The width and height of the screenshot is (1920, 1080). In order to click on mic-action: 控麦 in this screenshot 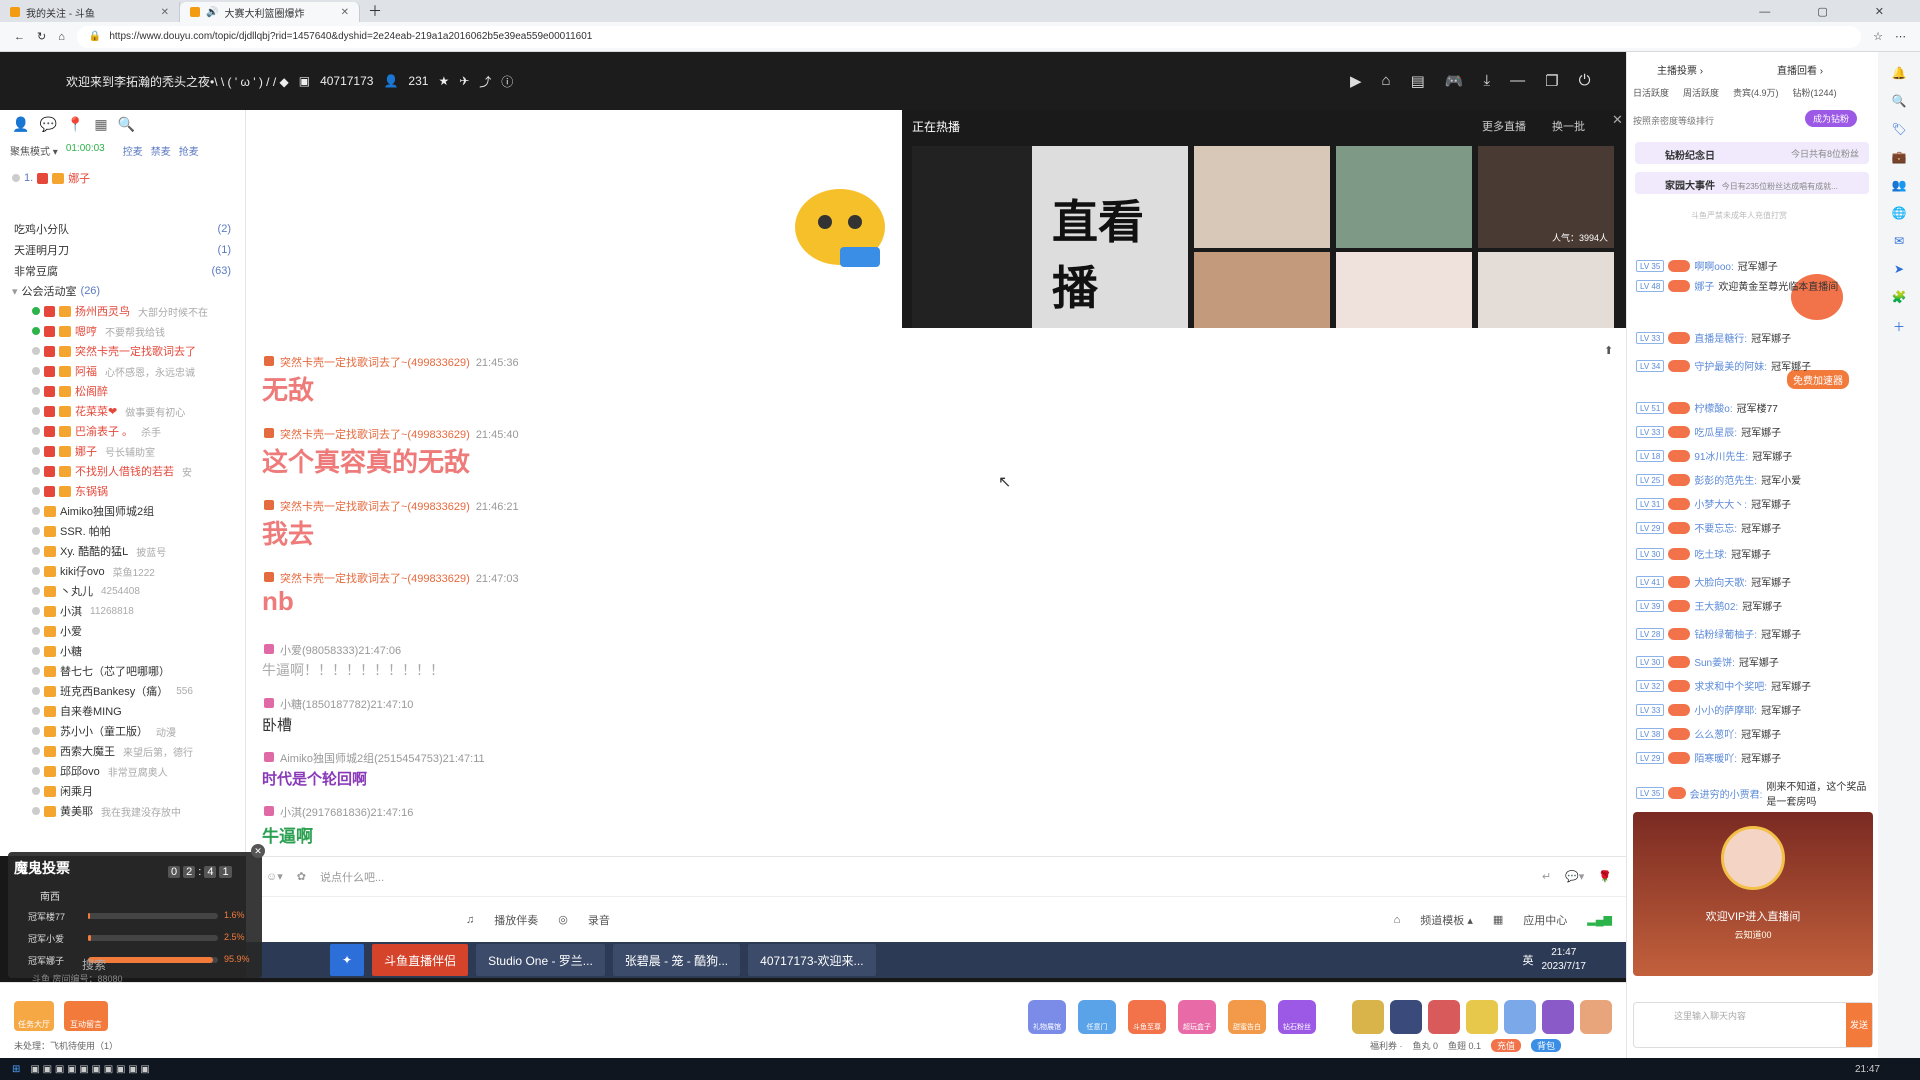, I will do `click(133, 150)`.